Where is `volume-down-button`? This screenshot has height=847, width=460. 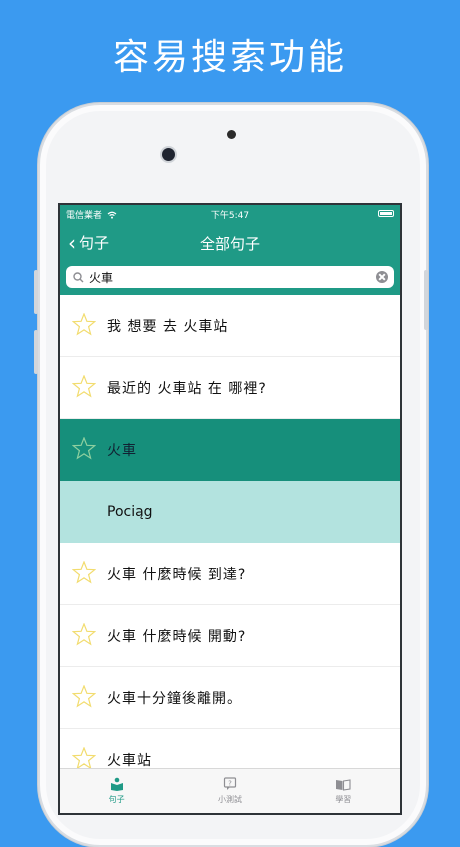 volume-down-button is located at coordinates (36, 352).